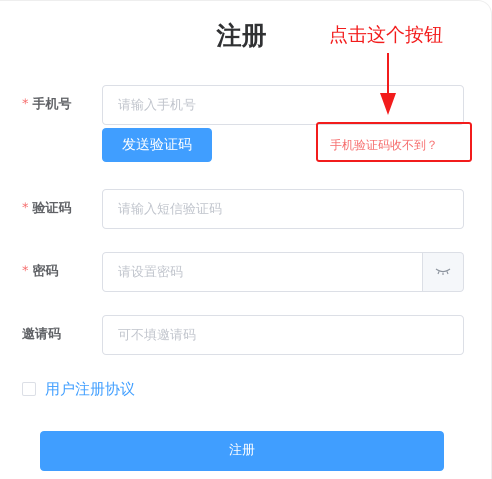  Describe the element at coordinates (384, 145) in the screenshot. I see `help-link: 手机验证码收不到？` at that location.